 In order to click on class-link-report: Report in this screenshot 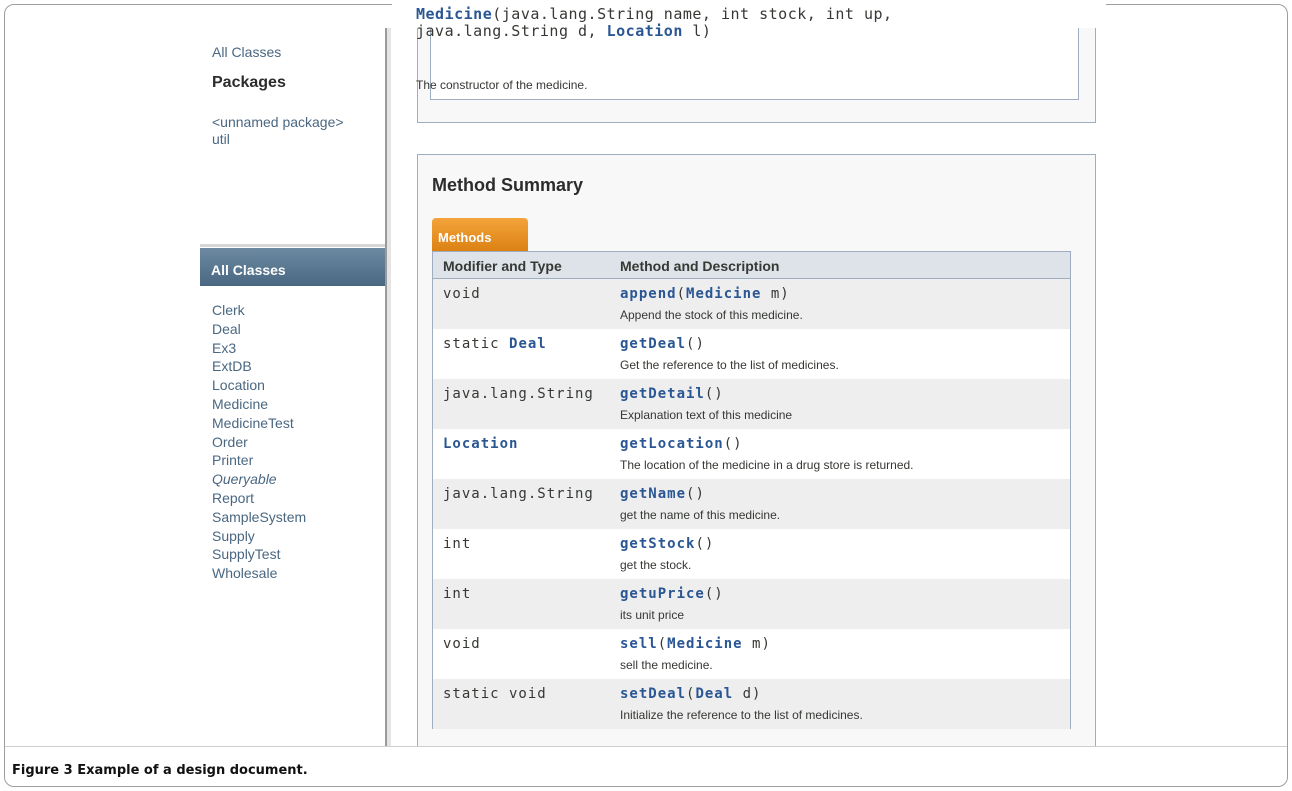, I will do `click(259, 498)`.